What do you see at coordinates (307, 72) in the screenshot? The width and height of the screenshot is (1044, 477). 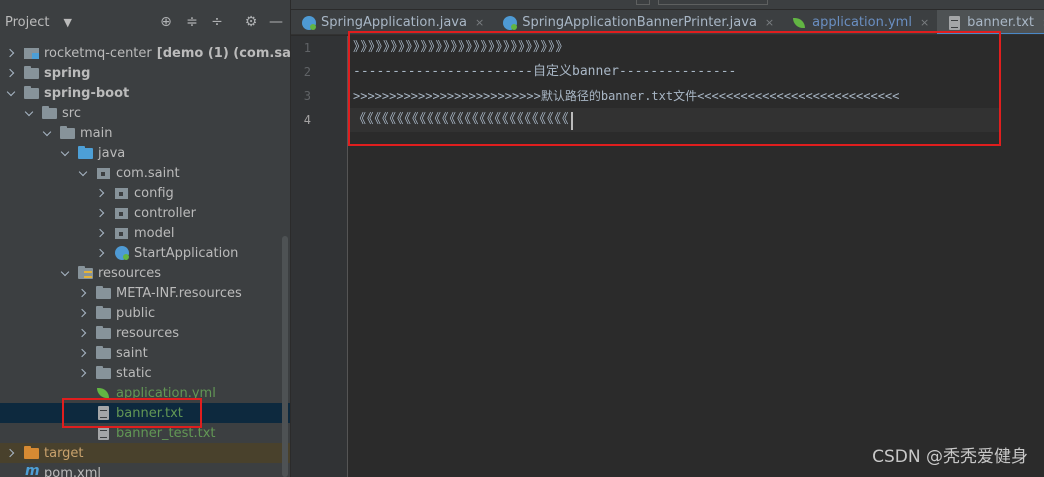 I see `line-number: 2` at bounding box center [307, 72].